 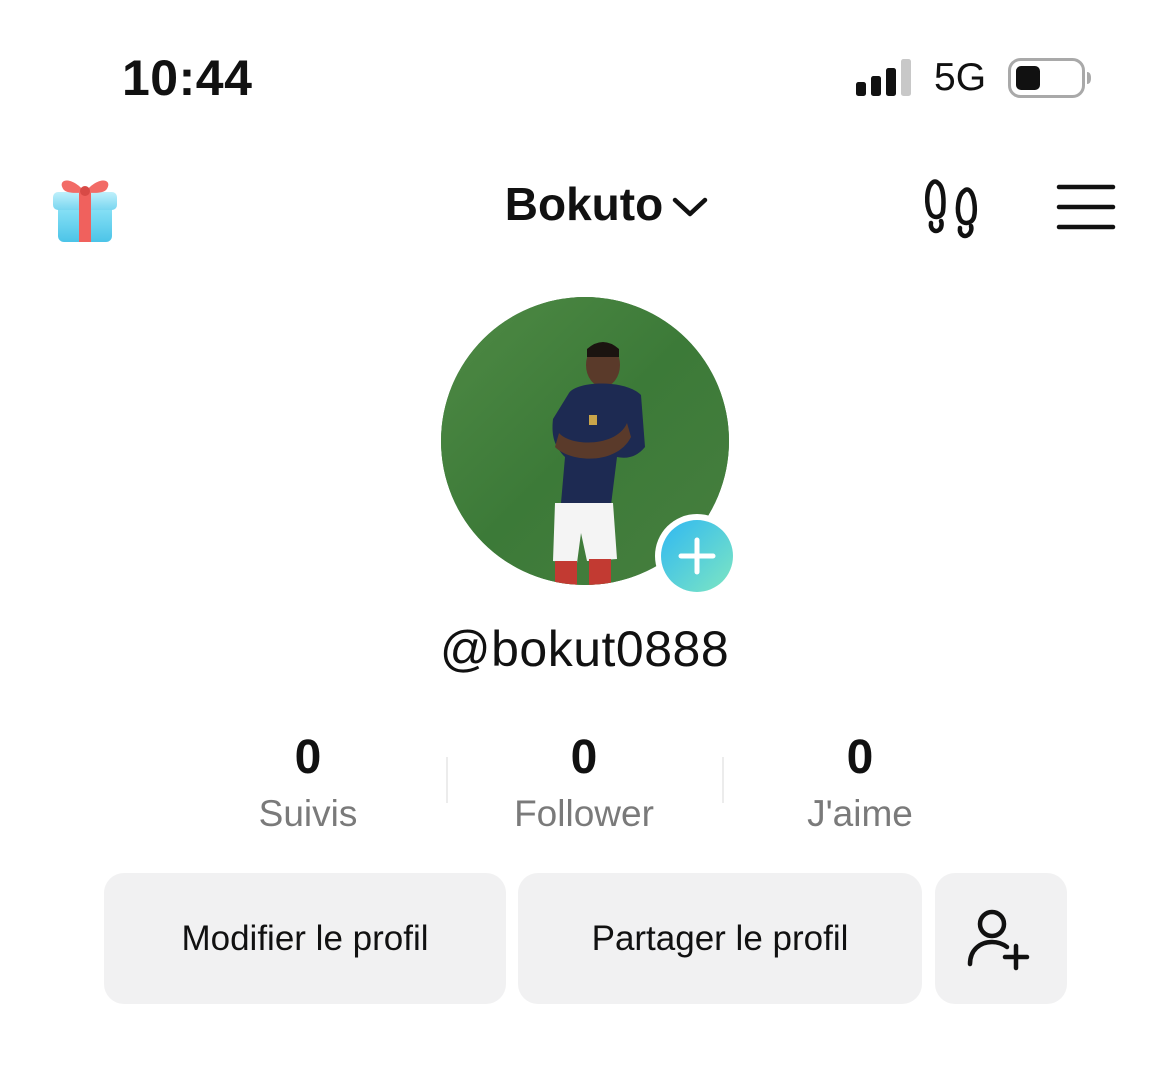 What do you see at coordinates (187, 78) in the screenshot?
I see `status-time: 10:44` at bounding box center [187, 78].